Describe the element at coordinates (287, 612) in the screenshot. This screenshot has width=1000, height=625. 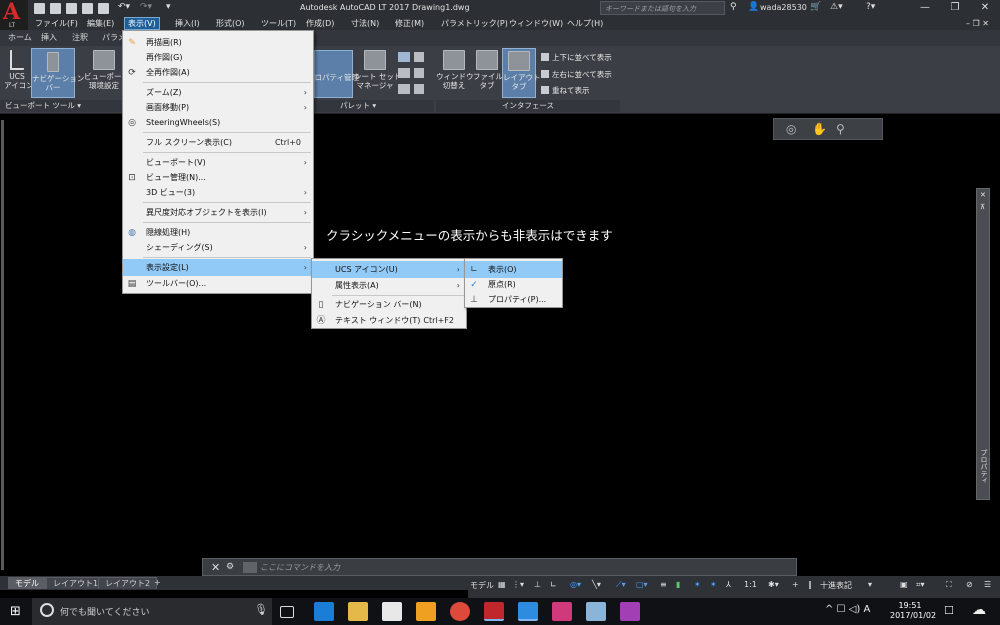
I see `task-view-icon` at that location.